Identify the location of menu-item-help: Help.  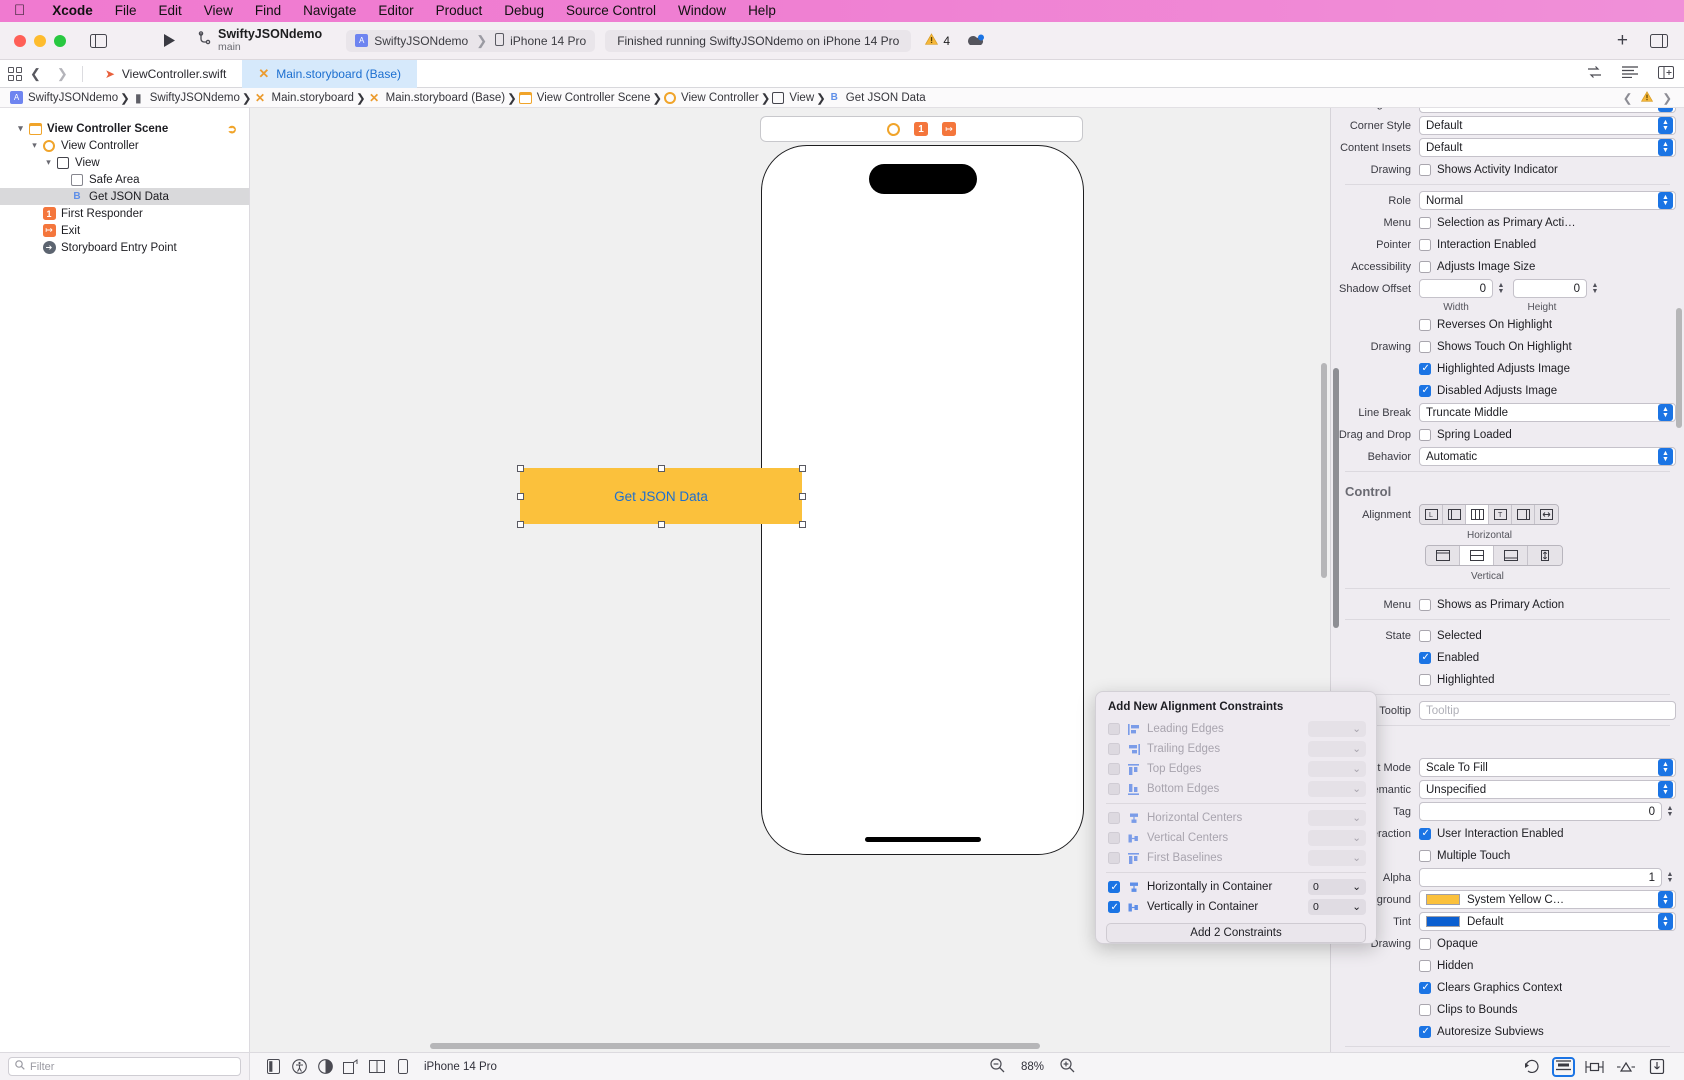
(762, 11).